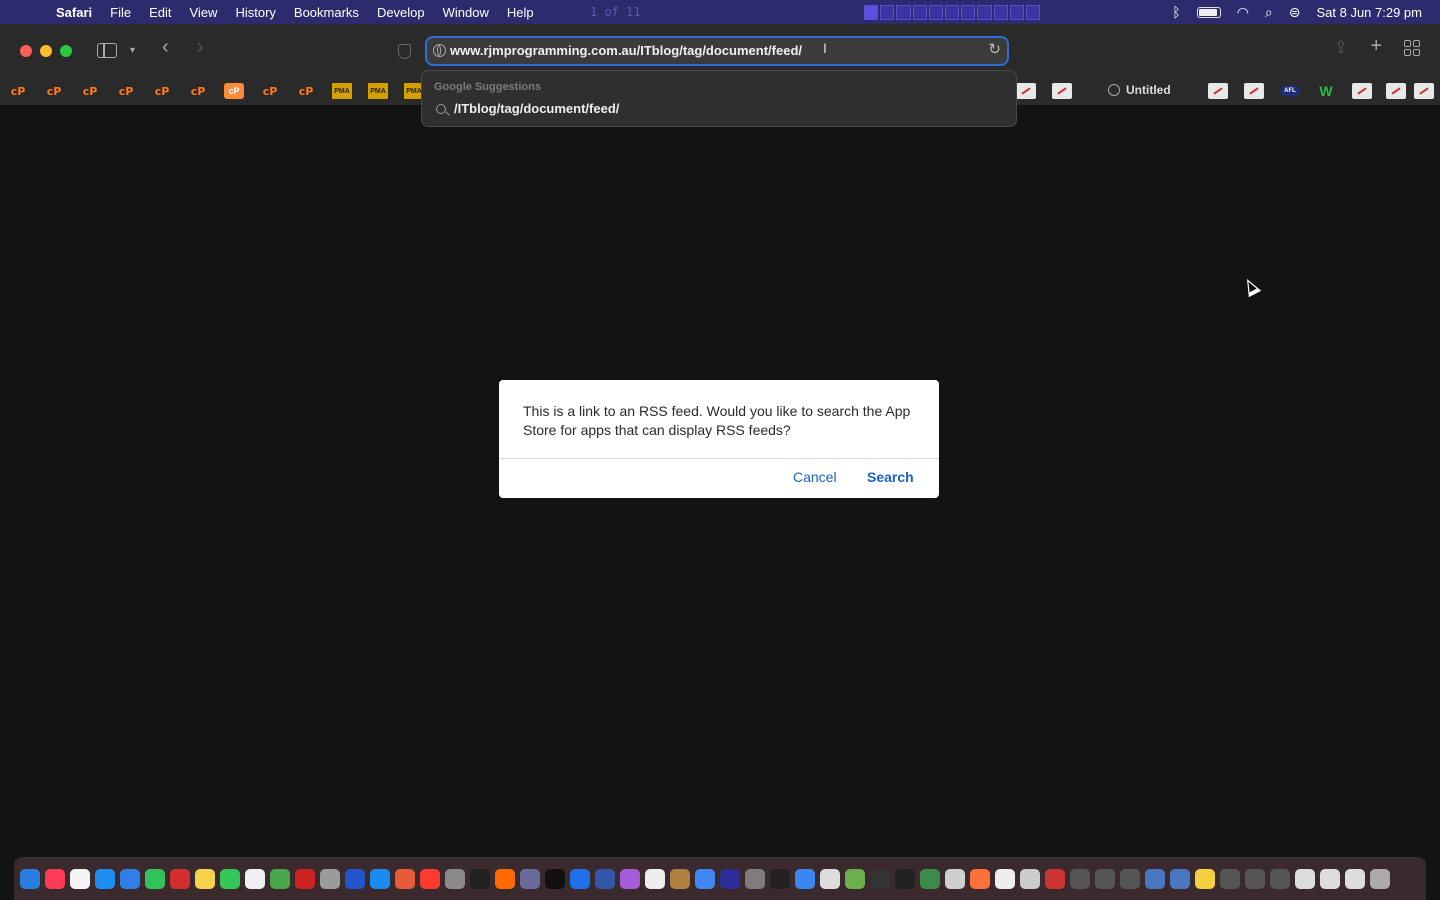 Image resolution: width=1440 pixels, height=900 pixels. What do you see at coordinates (527, 108) in the screenshot?
I see `suggestion-item: /ITblog/tag/document/feed/` at bounding box center [527, 108].